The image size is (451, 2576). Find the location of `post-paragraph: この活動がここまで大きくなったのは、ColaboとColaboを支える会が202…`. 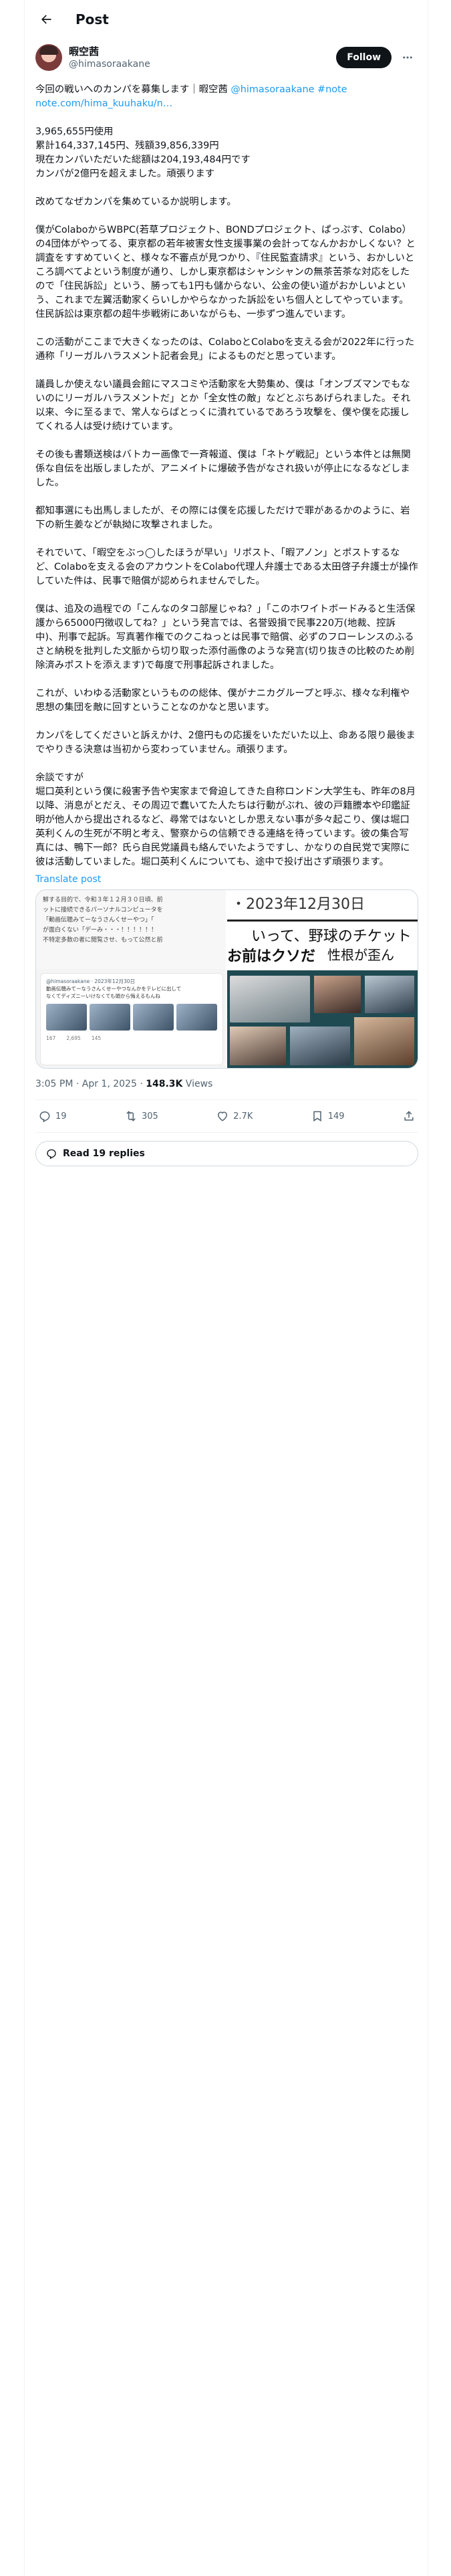

post-paragraph: この活動がここまで大きくなったのは、ColaboとColaboを支える会が202… is located at coordinates (225, 349).